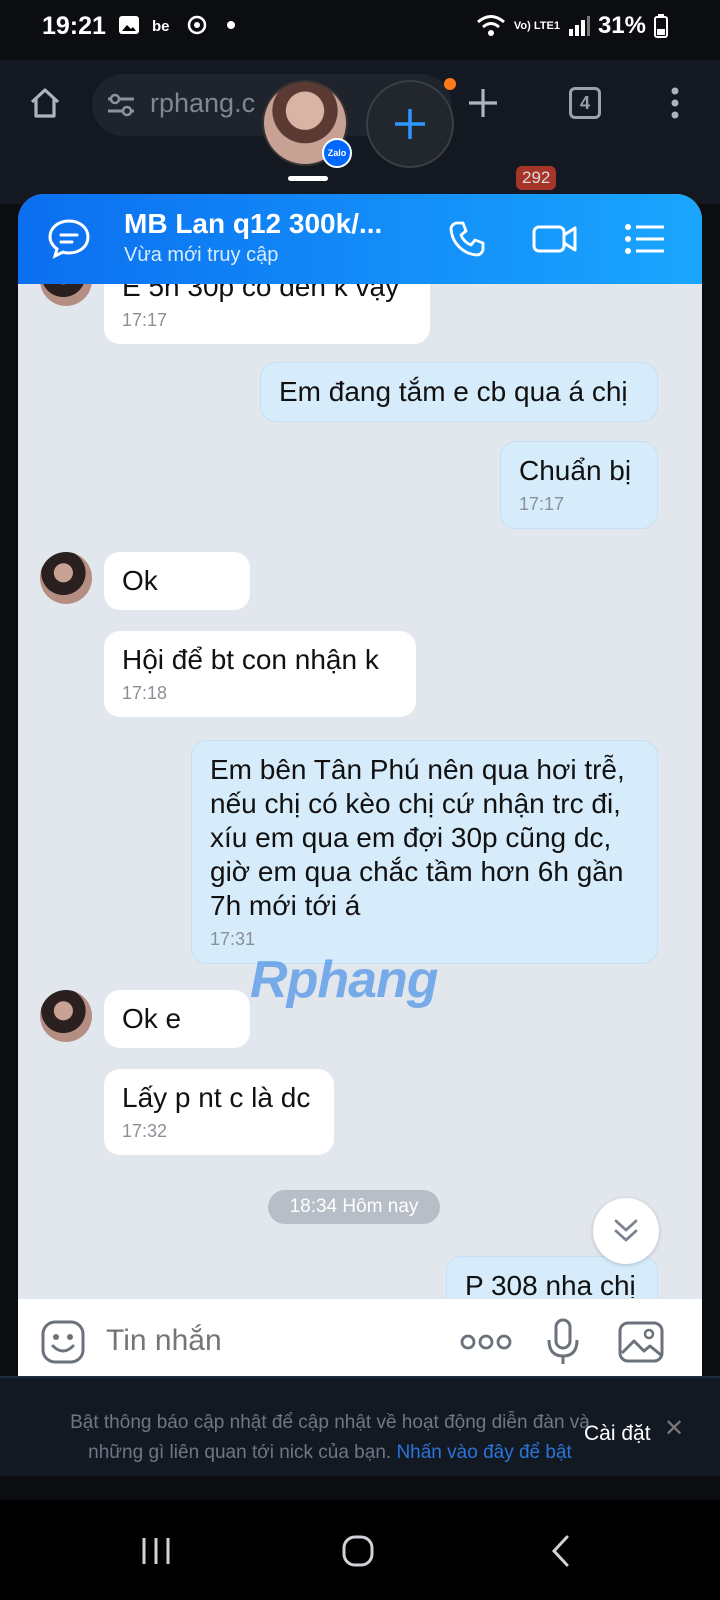  What do you see at coordinates (674, 1428) in the screenshot?
I see `close-banner-button: ✕` at bounding box center [674, 1428].